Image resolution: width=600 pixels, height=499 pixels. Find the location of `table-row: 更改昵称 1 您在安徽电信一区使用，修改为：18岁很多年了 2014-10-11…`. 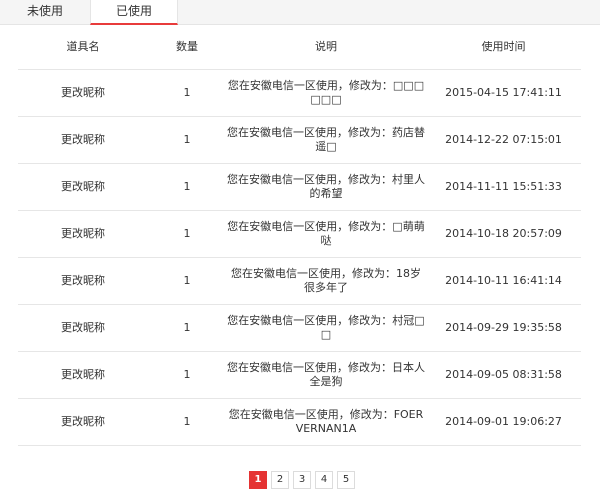

table-row: 更改昵称 1 您在安徽电信一区使用，修改为：18岁很多年了 2014-10-11… is located at coordinates (299, 281).